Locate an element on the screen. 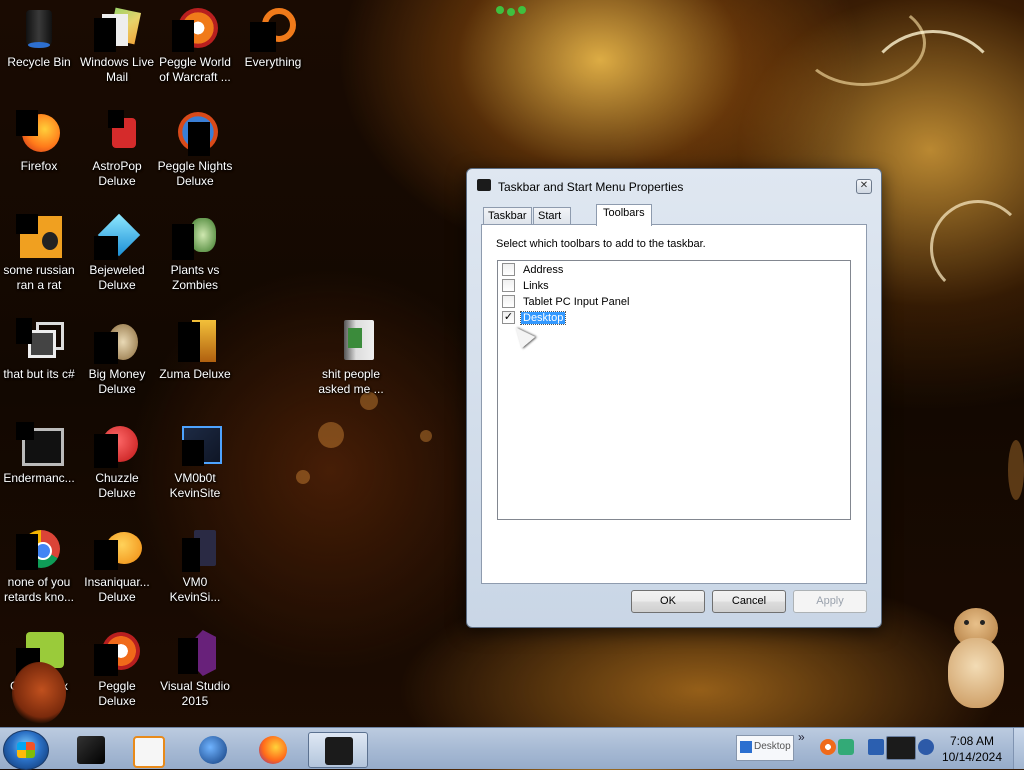  windows-logo-icon is located at coordinates (26, 750).